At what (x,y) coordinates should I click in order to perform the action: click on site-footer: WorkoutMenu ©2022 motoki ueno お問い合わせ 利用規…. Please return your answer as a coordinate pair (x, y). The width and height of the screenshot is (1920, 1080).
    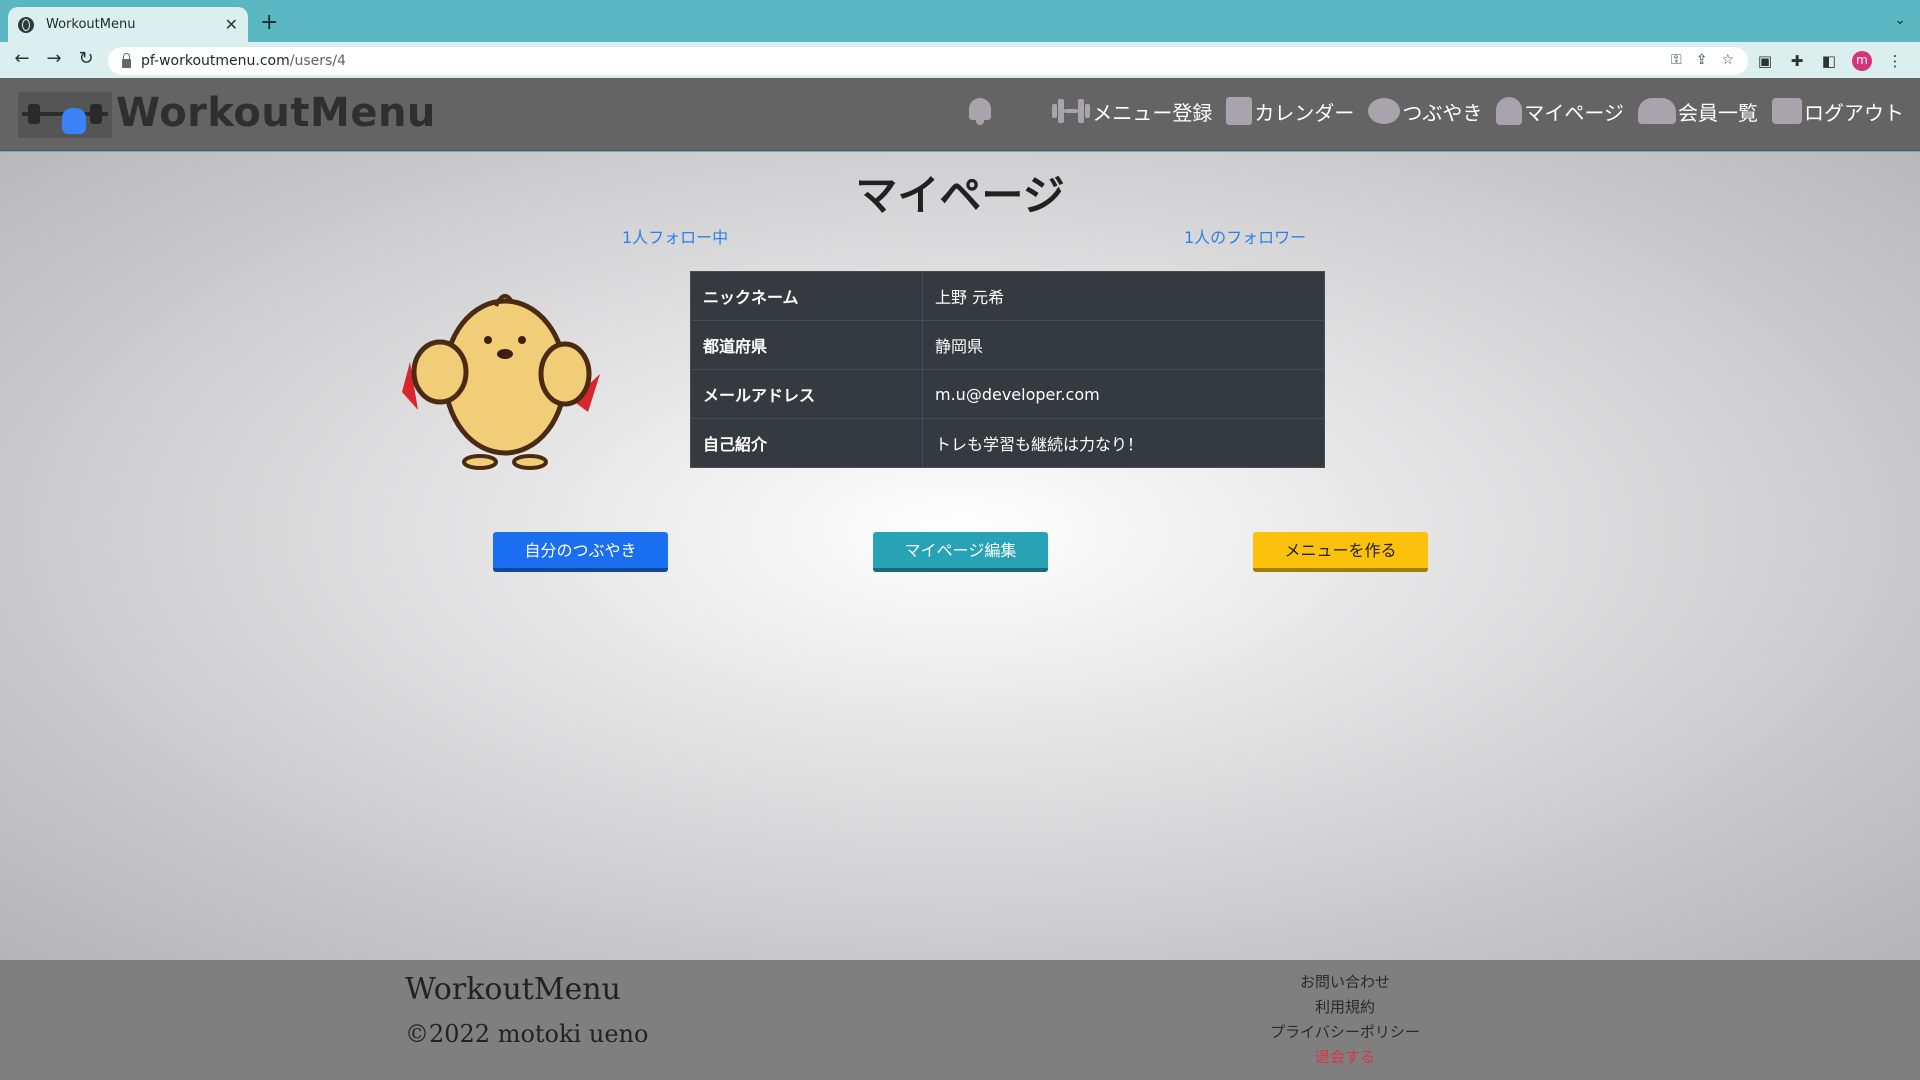
    Looking at the image, I should click on (960, 1020).